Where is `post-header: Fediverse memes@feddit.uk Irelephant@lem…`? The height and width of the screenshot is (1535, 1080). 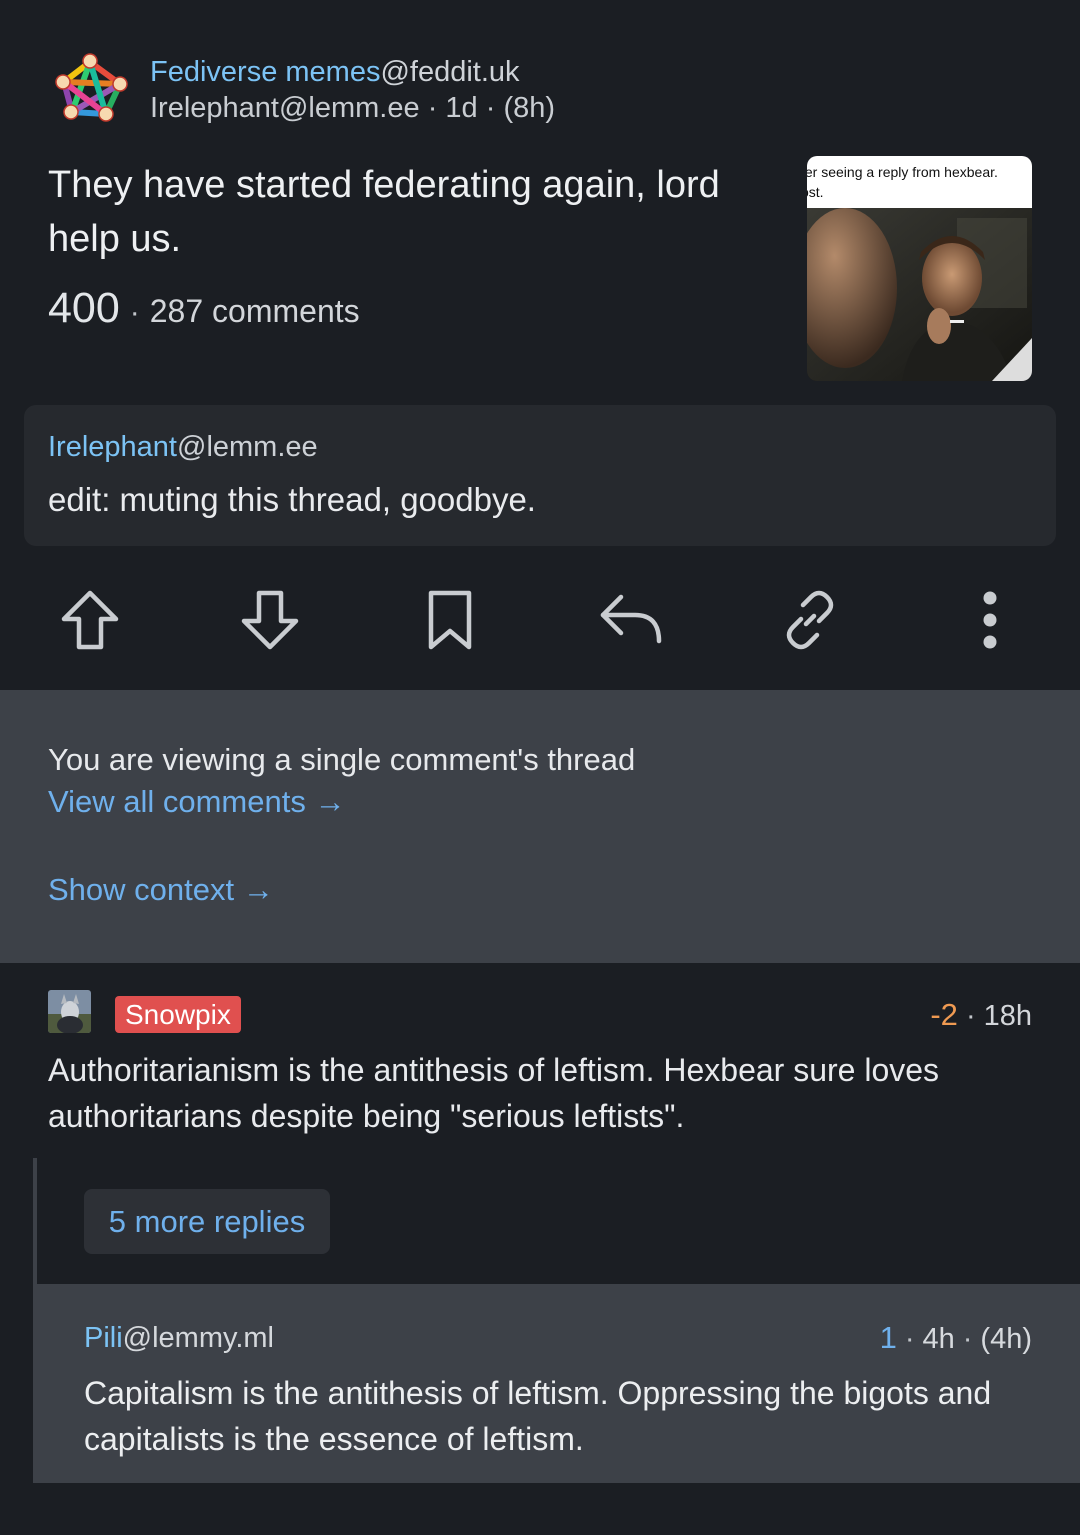
post-header: Fediverse memes@feddit.uk Irelephant@lem… is located at coordinates (302, 88).